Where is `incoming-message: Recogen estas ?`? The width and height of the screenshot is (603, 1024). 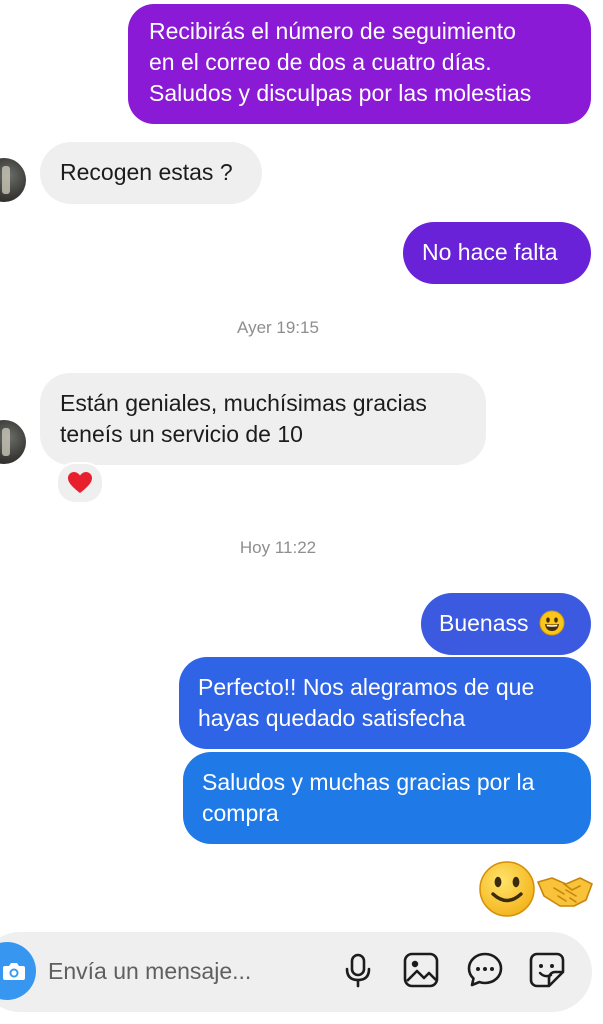
incoming-message: Recogen estas ? is located at coordinates (151, 173).